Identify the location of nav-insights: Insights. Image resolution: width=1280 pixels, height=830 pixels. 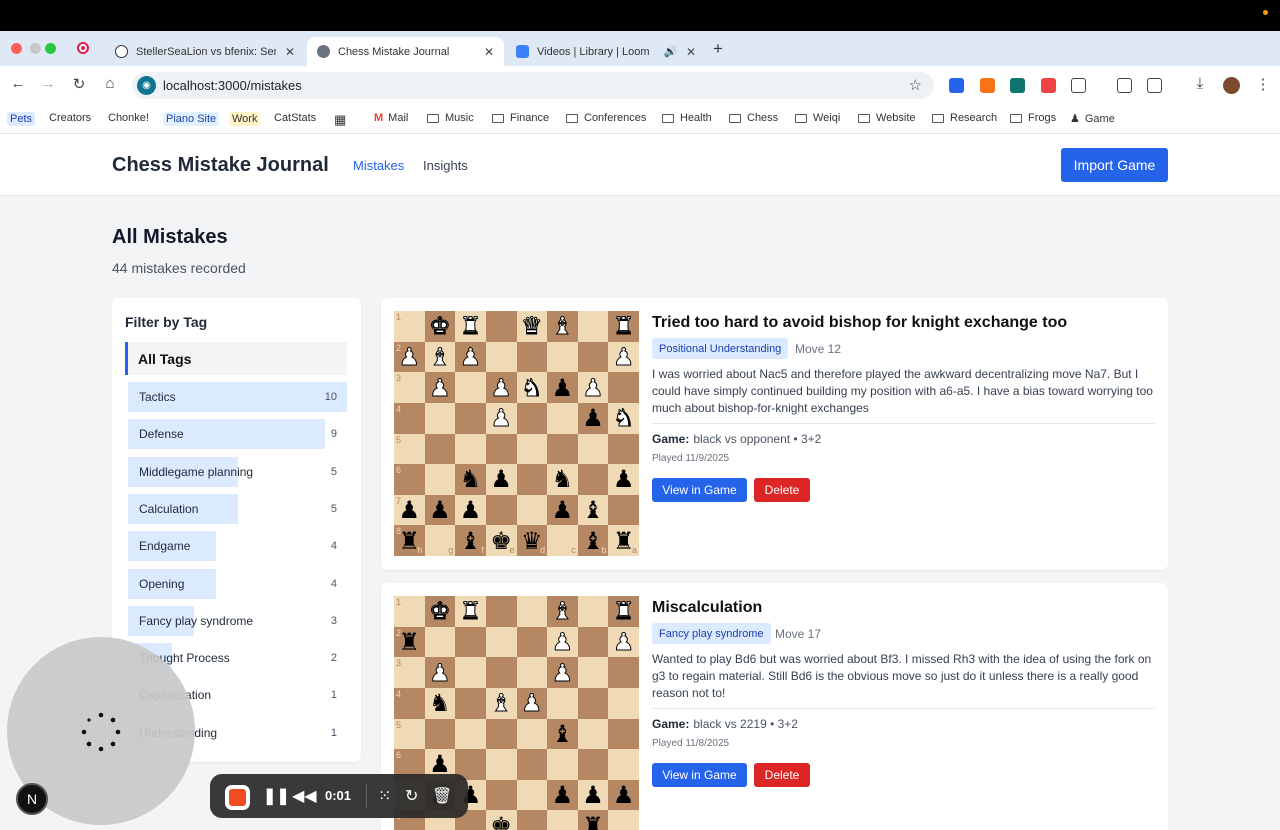
(445, 165).